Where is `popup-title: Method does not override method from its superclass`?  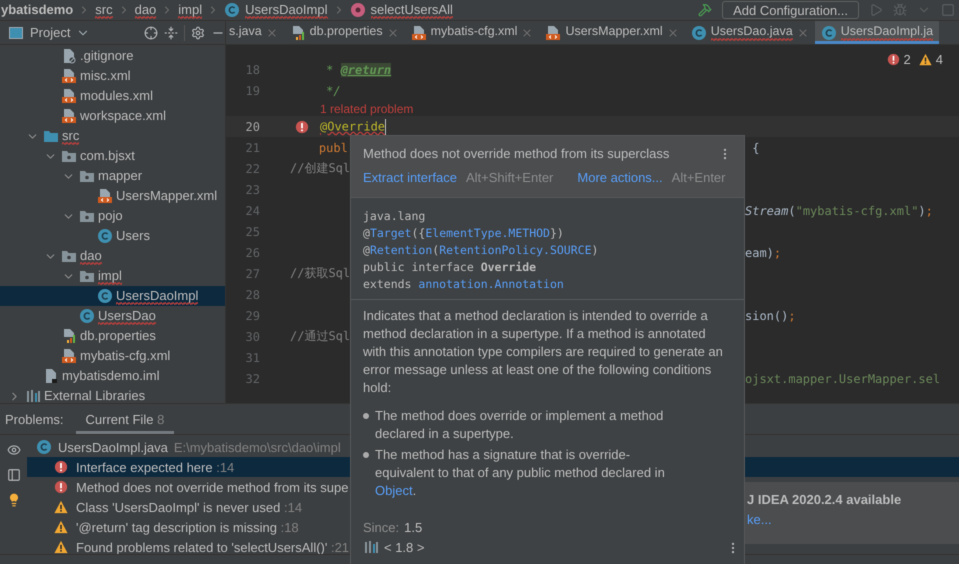
popup-title: Method does not override method from its superclass is located at coordinates (516, 153).